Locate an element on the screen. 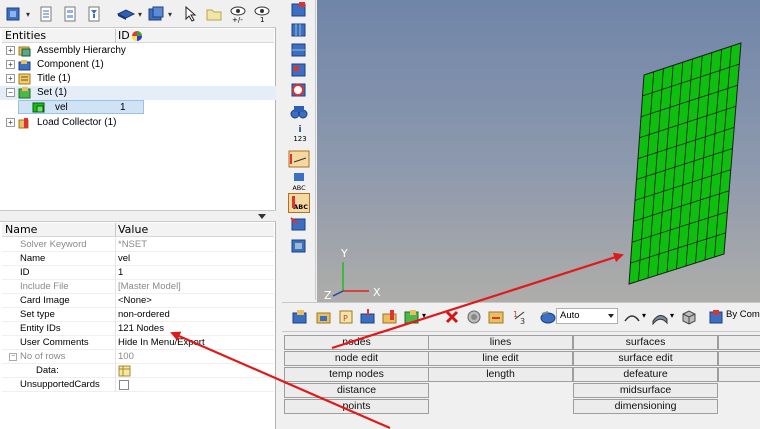 Image resolution: width=760 pixels, height=429 pixels. property-row: Data: is located at coordinates (138, 371).